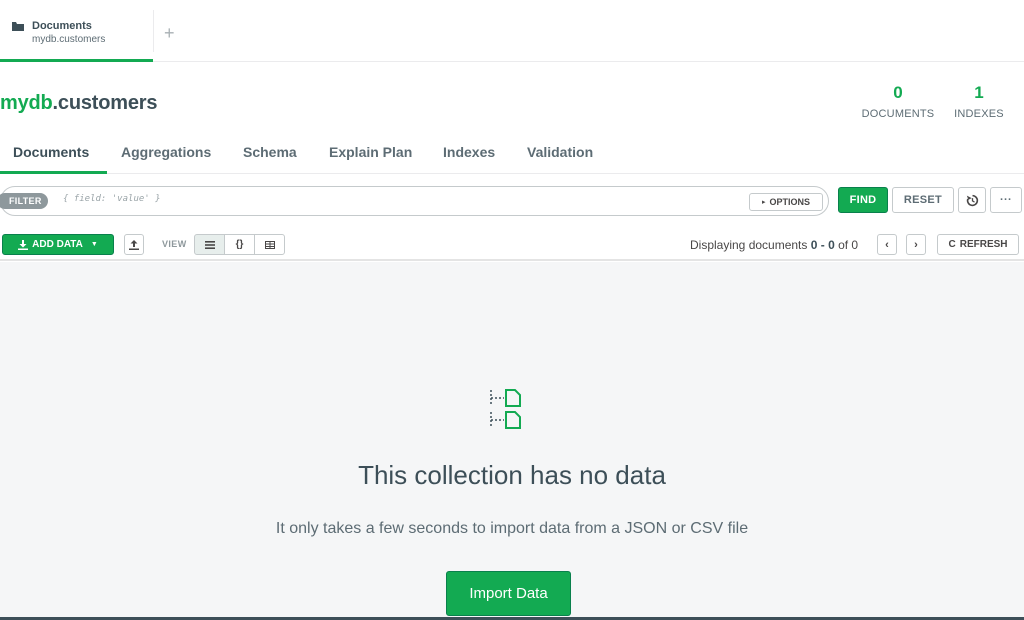 This screenshot has height=620, width=1024. Describe the element at coordinates (863, 200) in the screenshot. I see `find-button: FIND` at that location.